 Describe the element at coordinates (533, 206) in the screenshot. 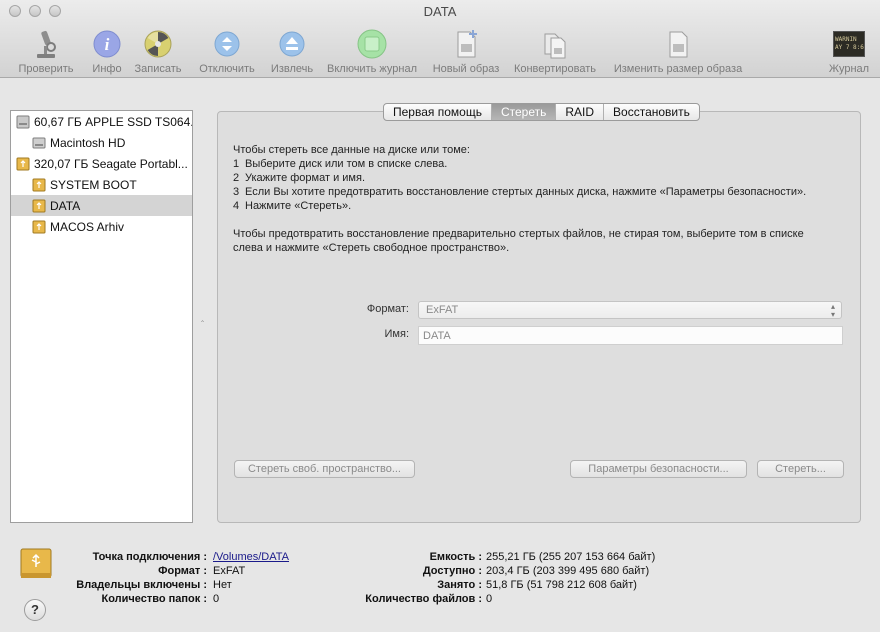

I see `instruction-step: 4 Нажмите «Стереть».` at that location.